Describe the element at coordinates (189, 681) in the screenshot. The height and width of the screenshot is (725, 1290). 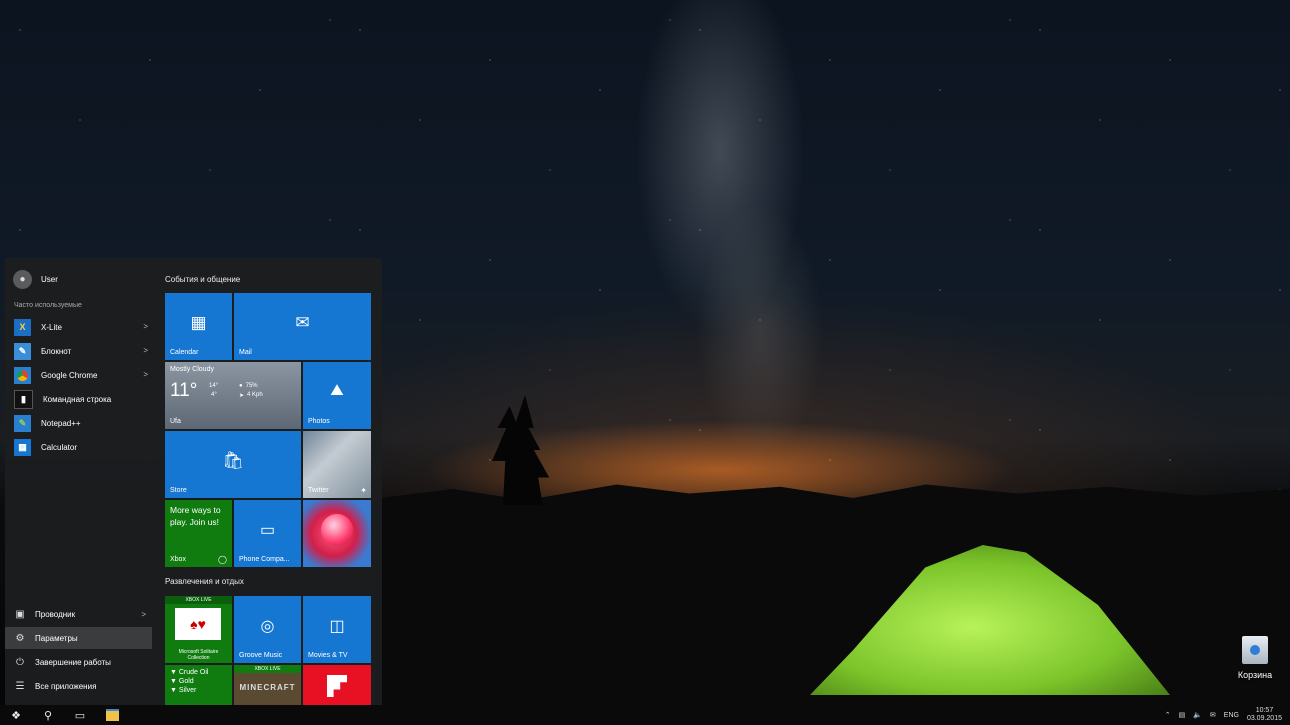
I see `commodities-list: ▼ Crude Oil ▼ Gold ▼ Silver` at that location.